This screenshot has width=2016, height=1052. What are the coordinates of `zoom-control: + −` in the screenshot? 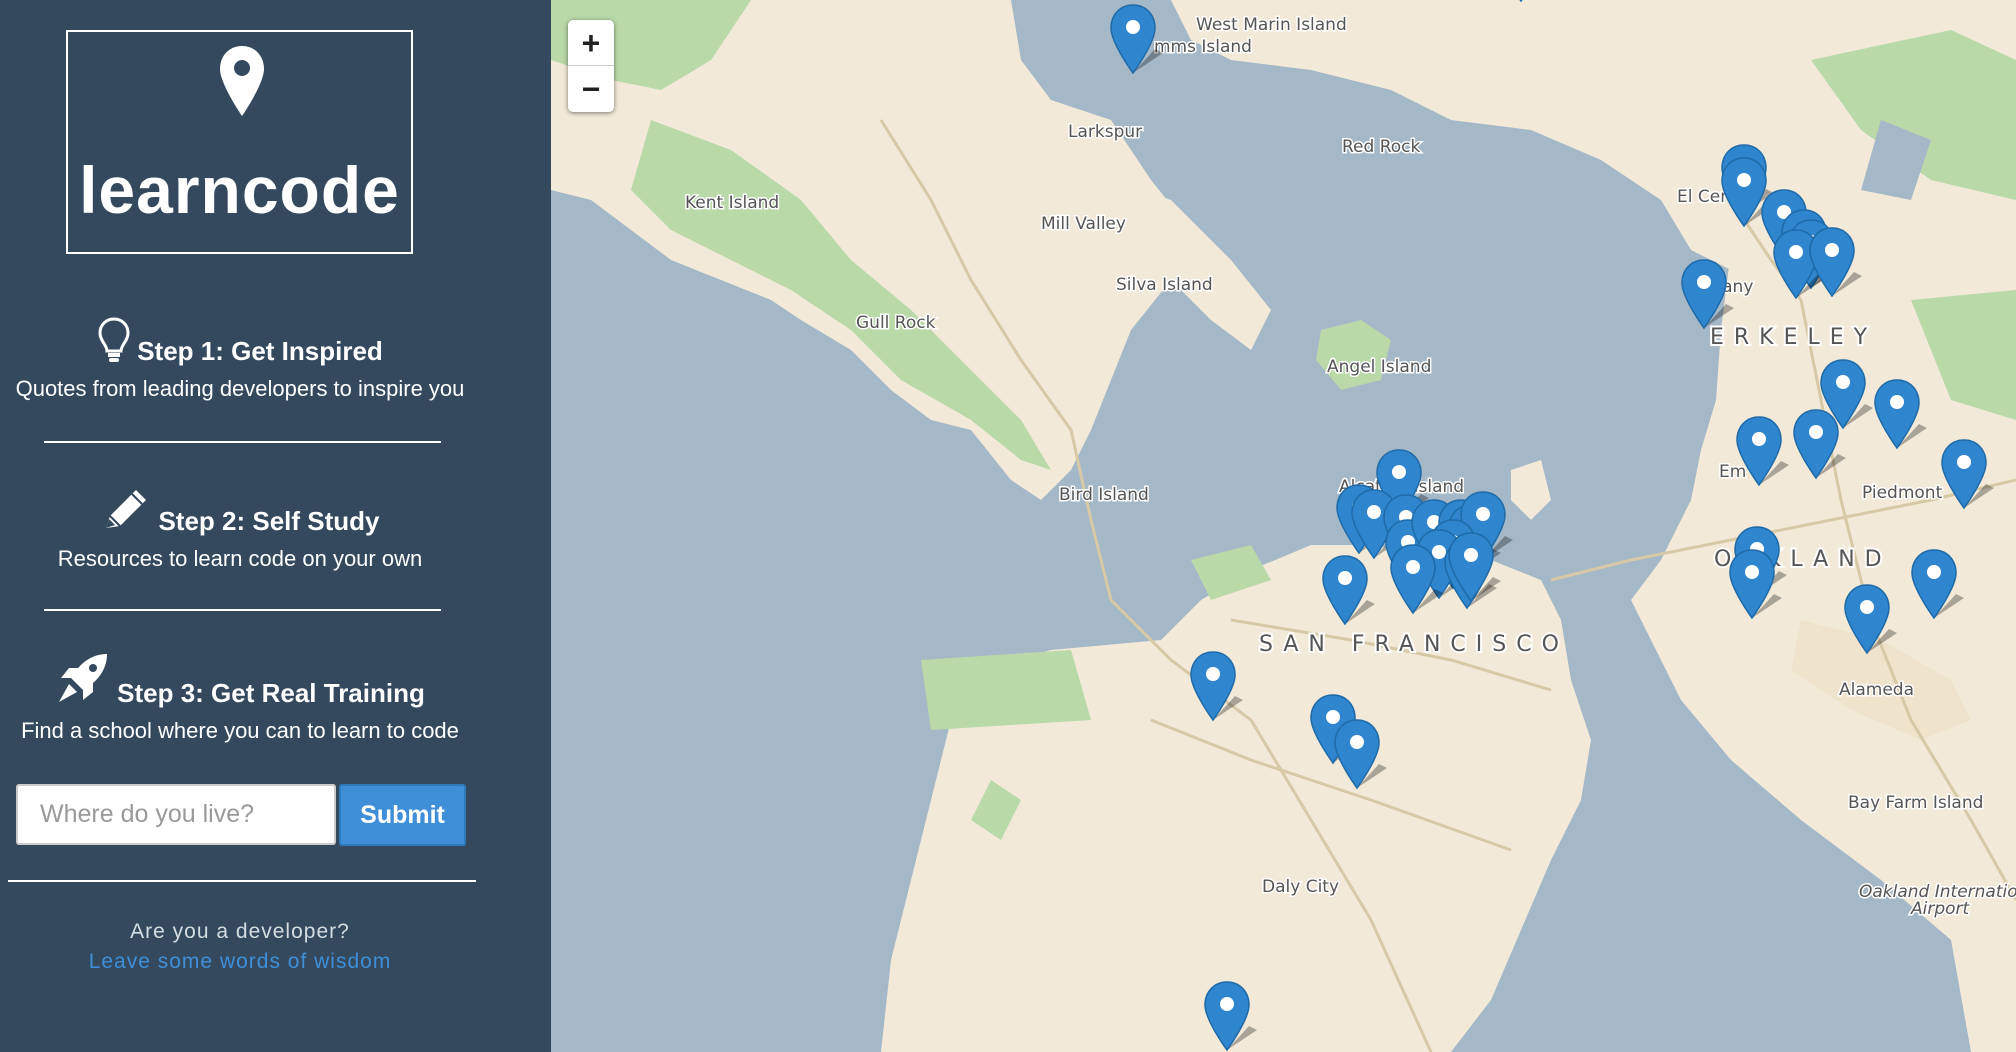 It's located at (591, 66).